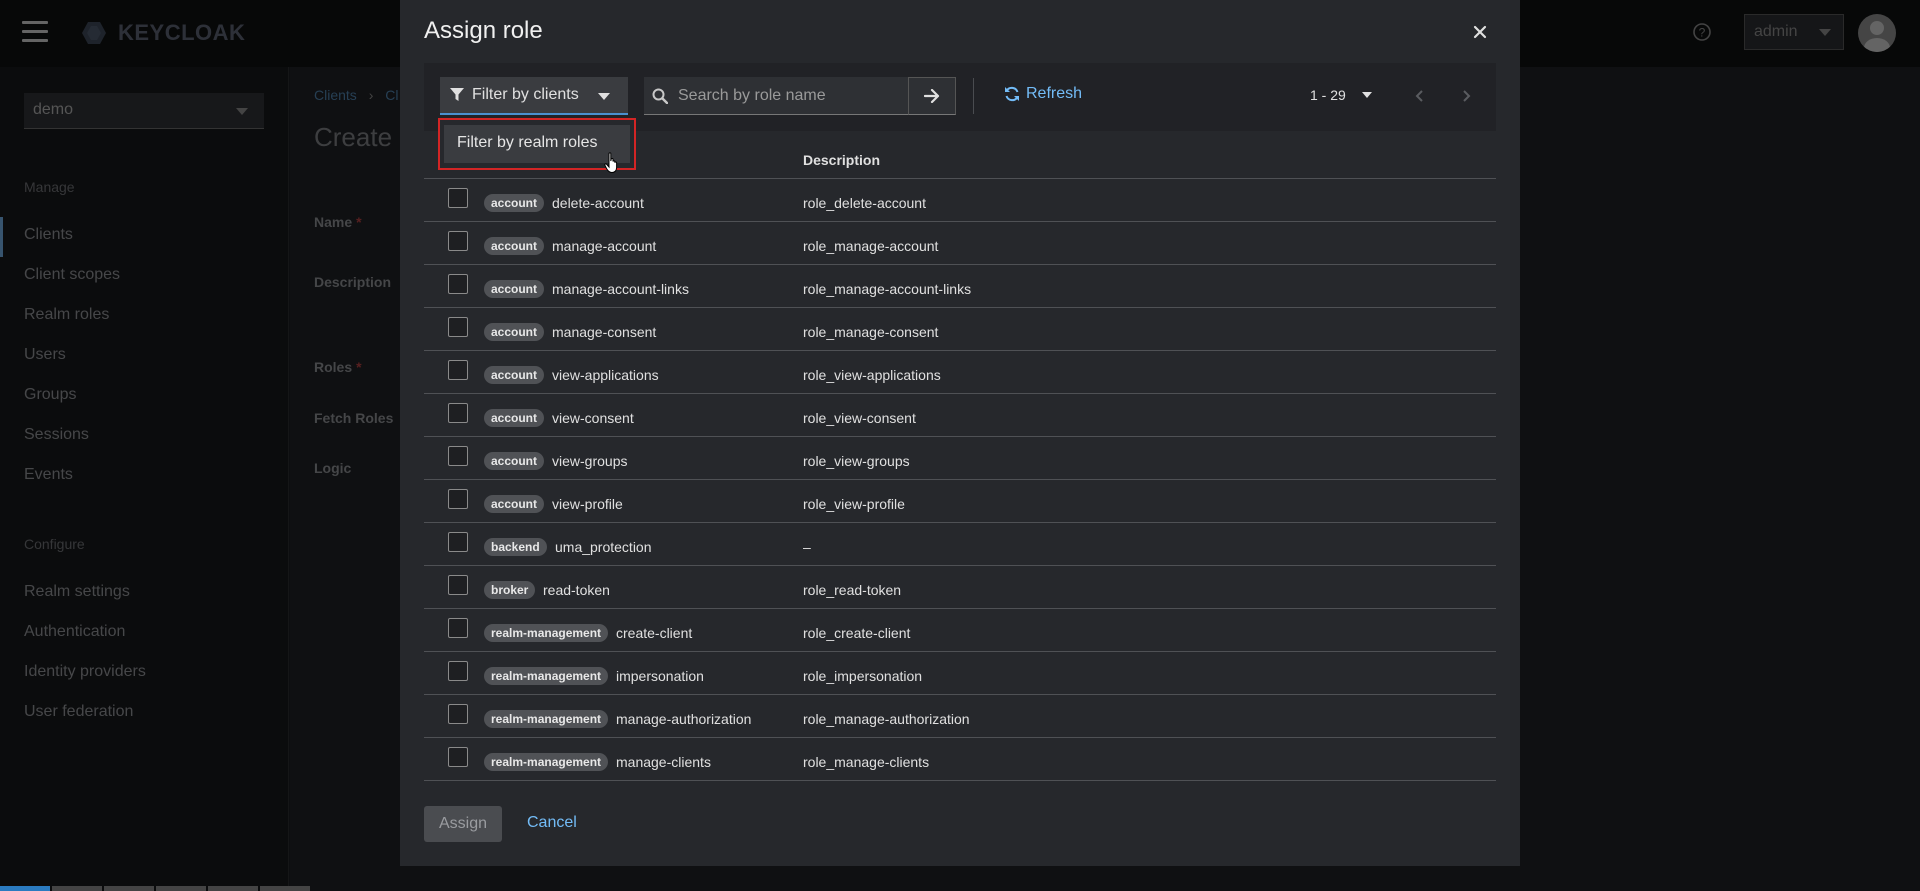 This screenshot has height=891, width=1920. I want to click on table-row: account view-profile role_view-profile, so click(960, 501).